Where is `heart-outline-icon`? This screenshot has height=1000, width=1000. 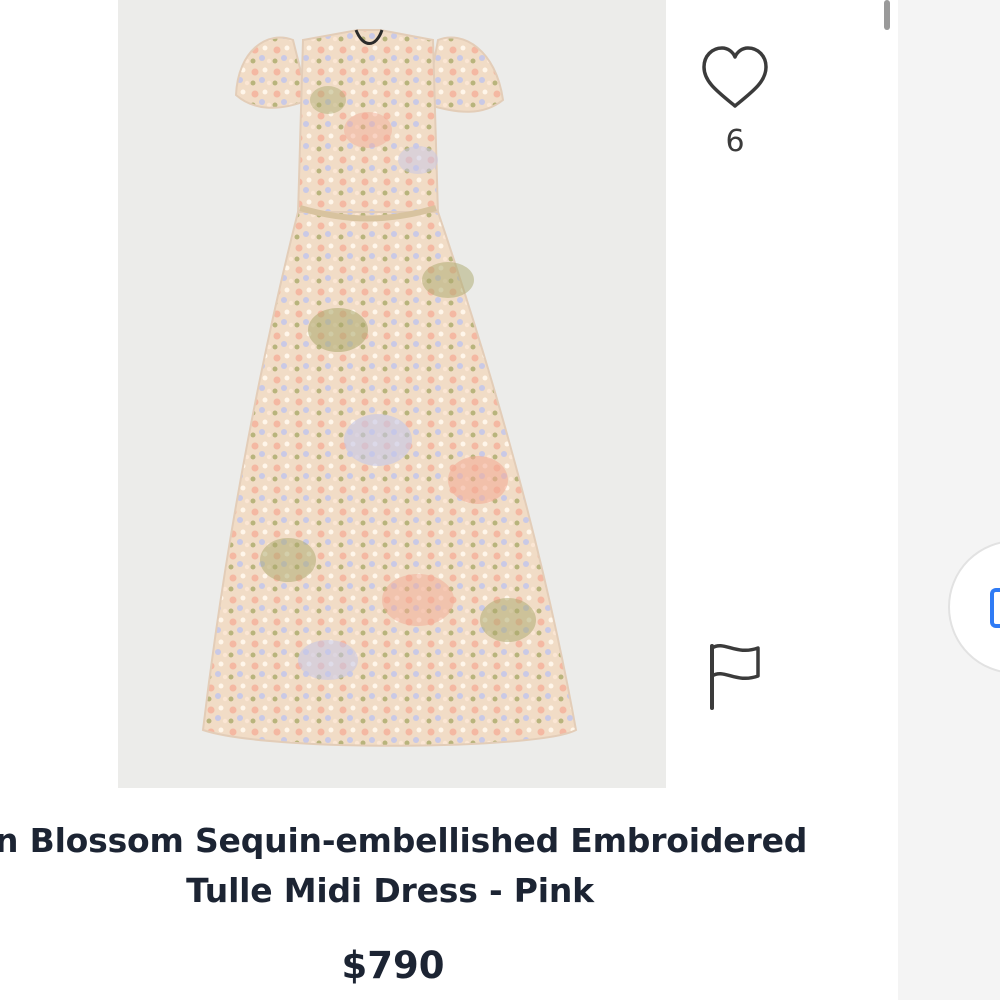
heart-outline-icon is located at coordinates (735, 77).